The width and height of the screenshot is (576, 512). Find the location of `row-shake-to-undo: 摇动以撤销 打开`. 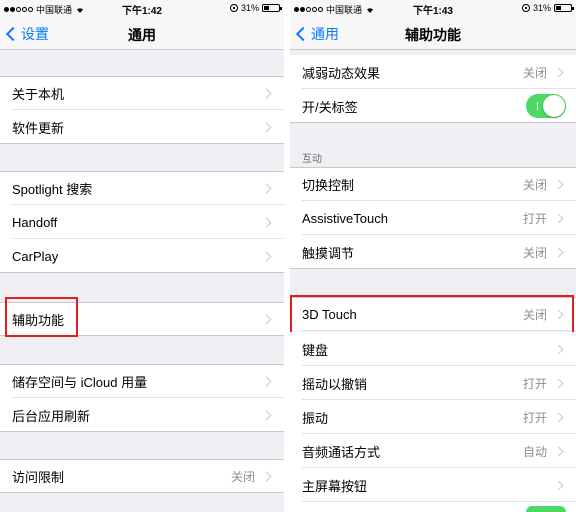

row-shake-to-undo: 摇动以撤销 打开 is located at coordinates (433, 383).